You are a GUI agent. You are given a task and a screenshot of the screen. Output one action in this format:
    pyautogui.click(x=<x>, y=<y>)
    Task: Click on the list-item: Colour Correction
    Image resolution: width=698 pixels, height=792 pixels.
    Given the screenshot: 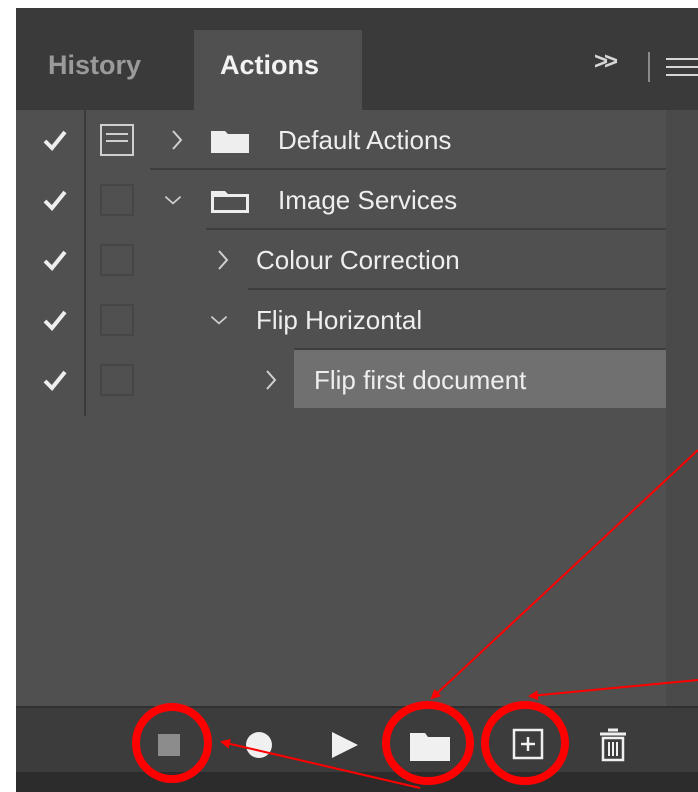 What is the action you would take?
    pyautogui.click(x=341, y=260)
    